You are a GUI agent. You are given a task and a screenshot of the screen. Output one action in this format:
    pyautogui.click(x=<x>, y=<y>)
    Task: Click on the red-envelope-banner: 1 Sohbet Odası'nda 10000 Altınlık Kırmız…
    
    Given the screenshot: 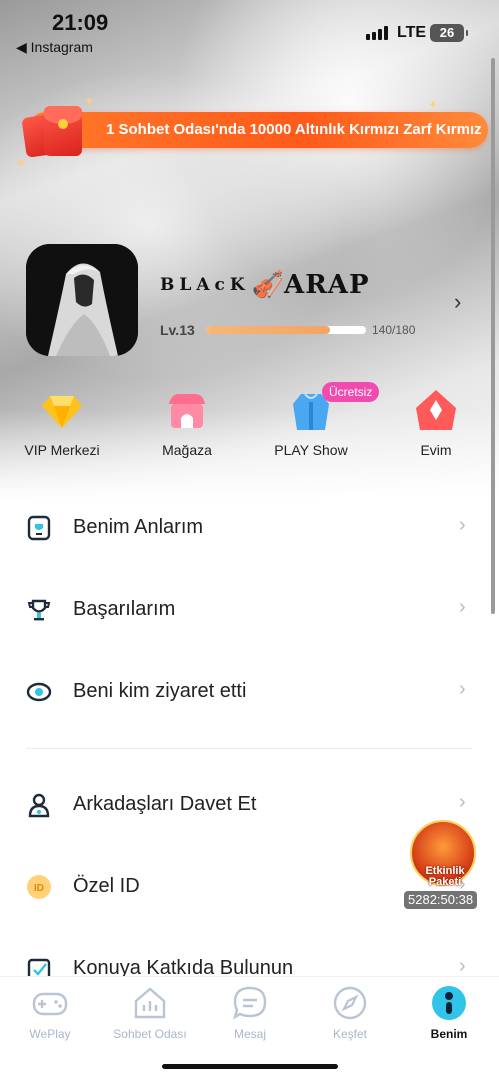 What is the action you would take?
    pyautogui.click(x=258, y=130)
    